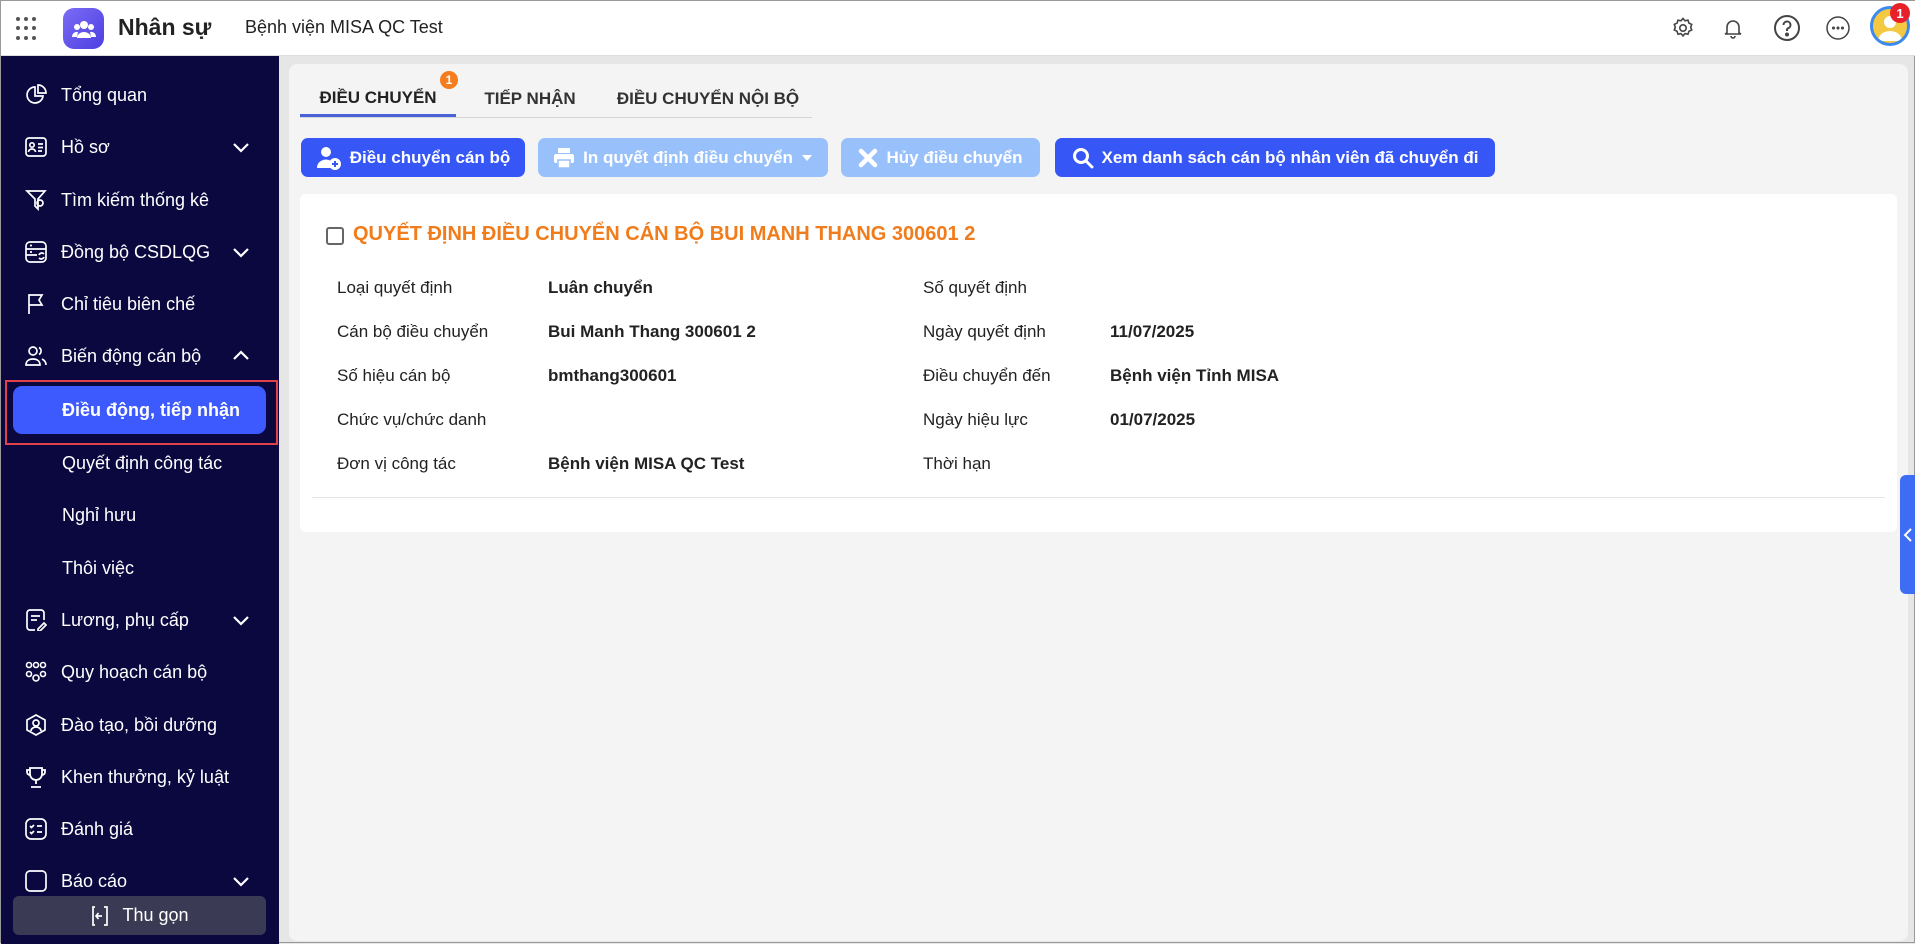  I want to click on sidebar-item-label: Đánh giá, so click(97, 828).